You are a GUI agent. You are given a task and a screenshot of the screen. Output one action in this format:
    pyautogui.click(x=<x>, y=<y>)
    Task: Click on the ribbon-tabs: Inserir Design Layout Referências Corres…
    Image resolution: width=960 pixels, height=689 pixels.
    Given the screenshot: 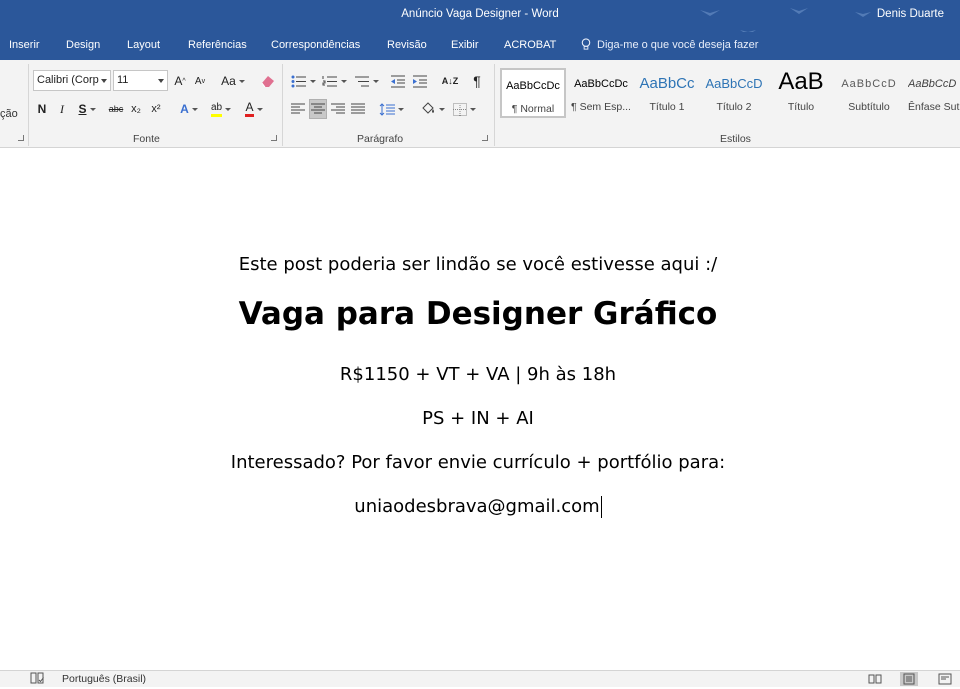 What is the action you would take?
    pyautogui.click(x=480, y=46)
    